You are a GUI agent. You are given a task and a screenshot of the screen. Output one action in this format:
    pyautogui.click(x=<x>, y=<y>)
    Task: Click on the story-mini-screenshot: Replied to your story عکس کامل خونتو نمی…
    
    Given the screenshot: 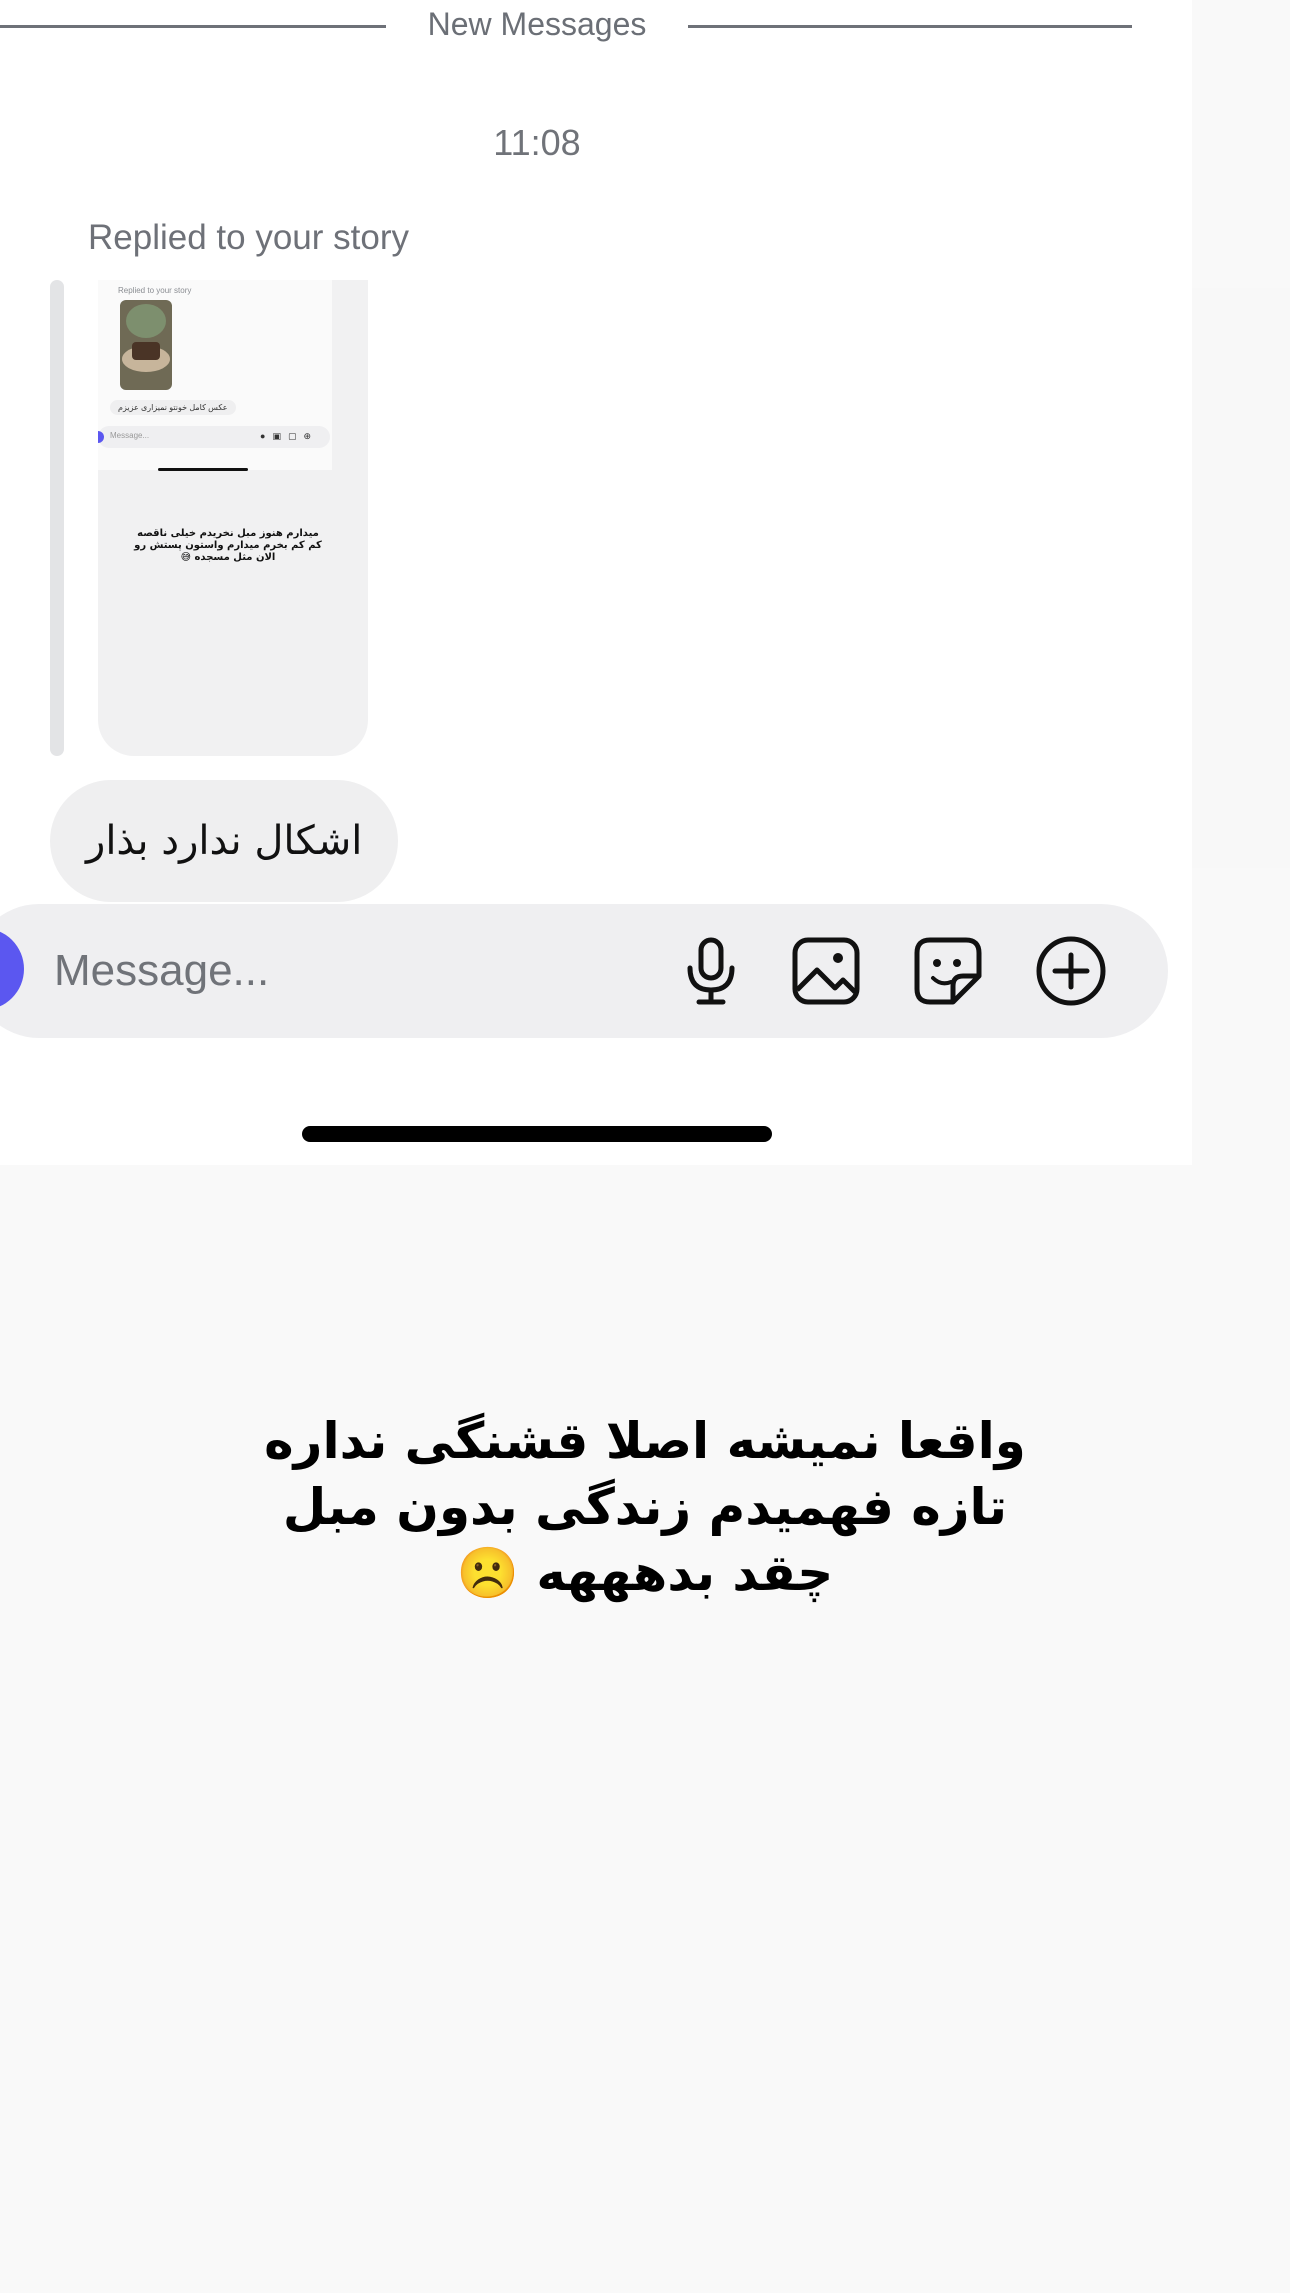 What is the action you would take?
    pyautogui.click(x=215, y=375)
    